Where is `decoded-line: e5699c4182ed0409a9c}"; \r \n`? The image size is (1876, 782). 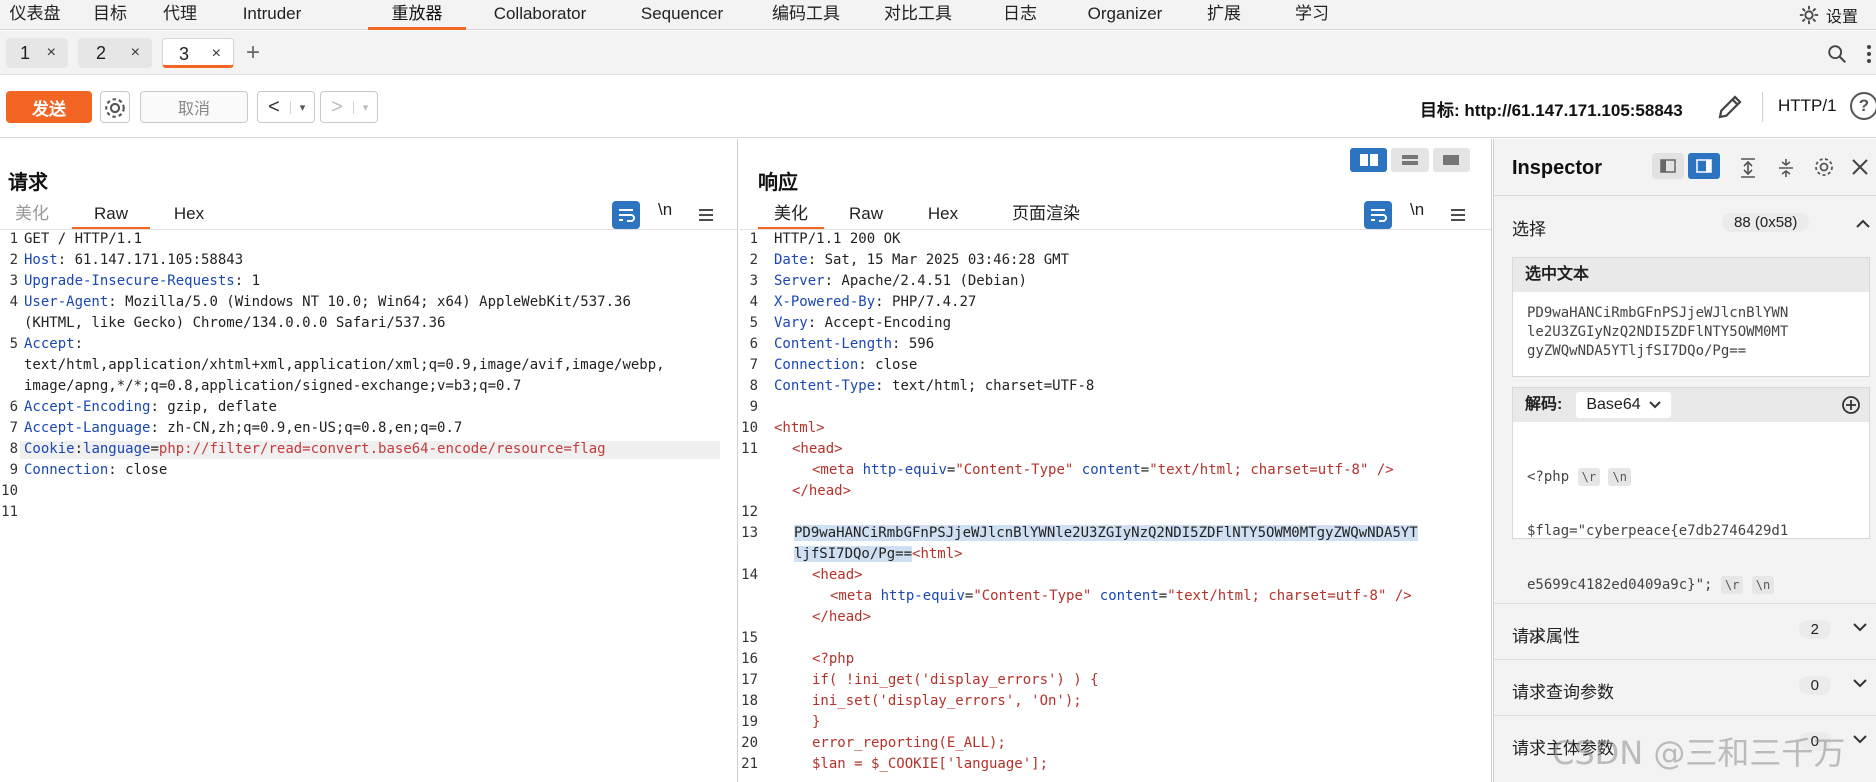 decoded-line: e5699c4182ed0409a9c}"; \r \n is located at coordinates (1691, 585).